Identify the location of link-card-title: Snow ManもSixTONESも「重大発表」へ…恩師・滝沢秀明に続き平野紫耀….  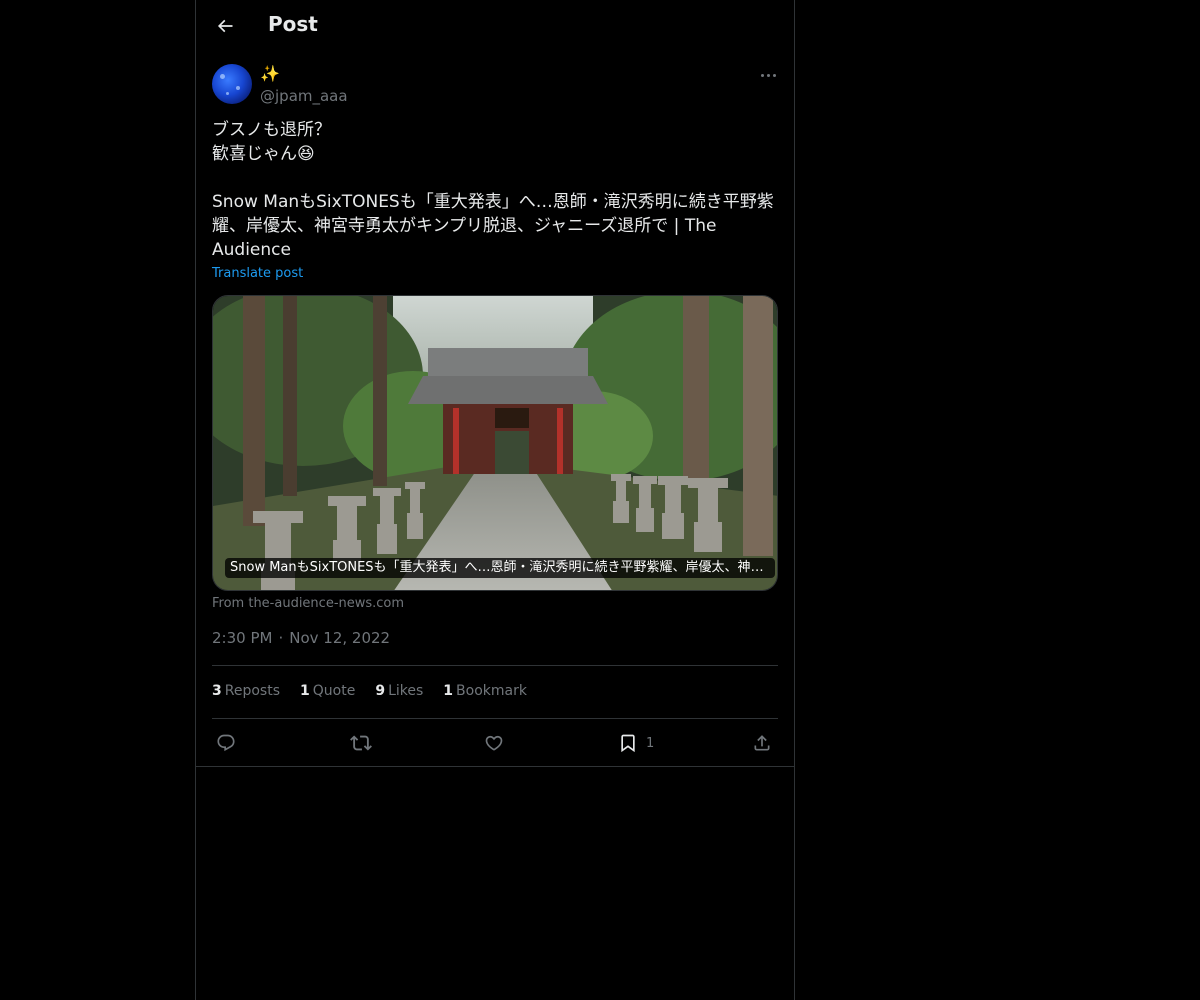
(500, 568).